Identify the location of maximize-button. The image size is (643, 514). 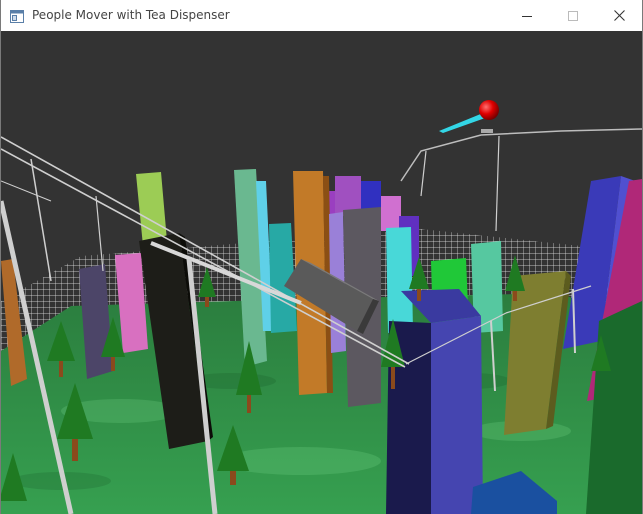
(573, 15).